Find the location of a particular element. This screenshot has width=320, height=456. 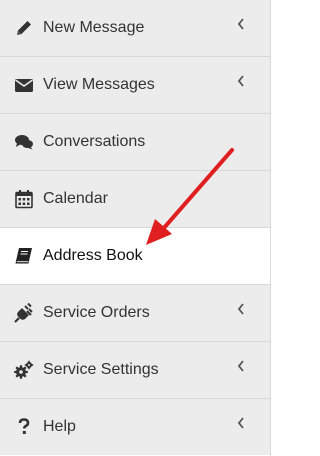

menu-item-label: Service Settings is located at coordinates (101, 369).